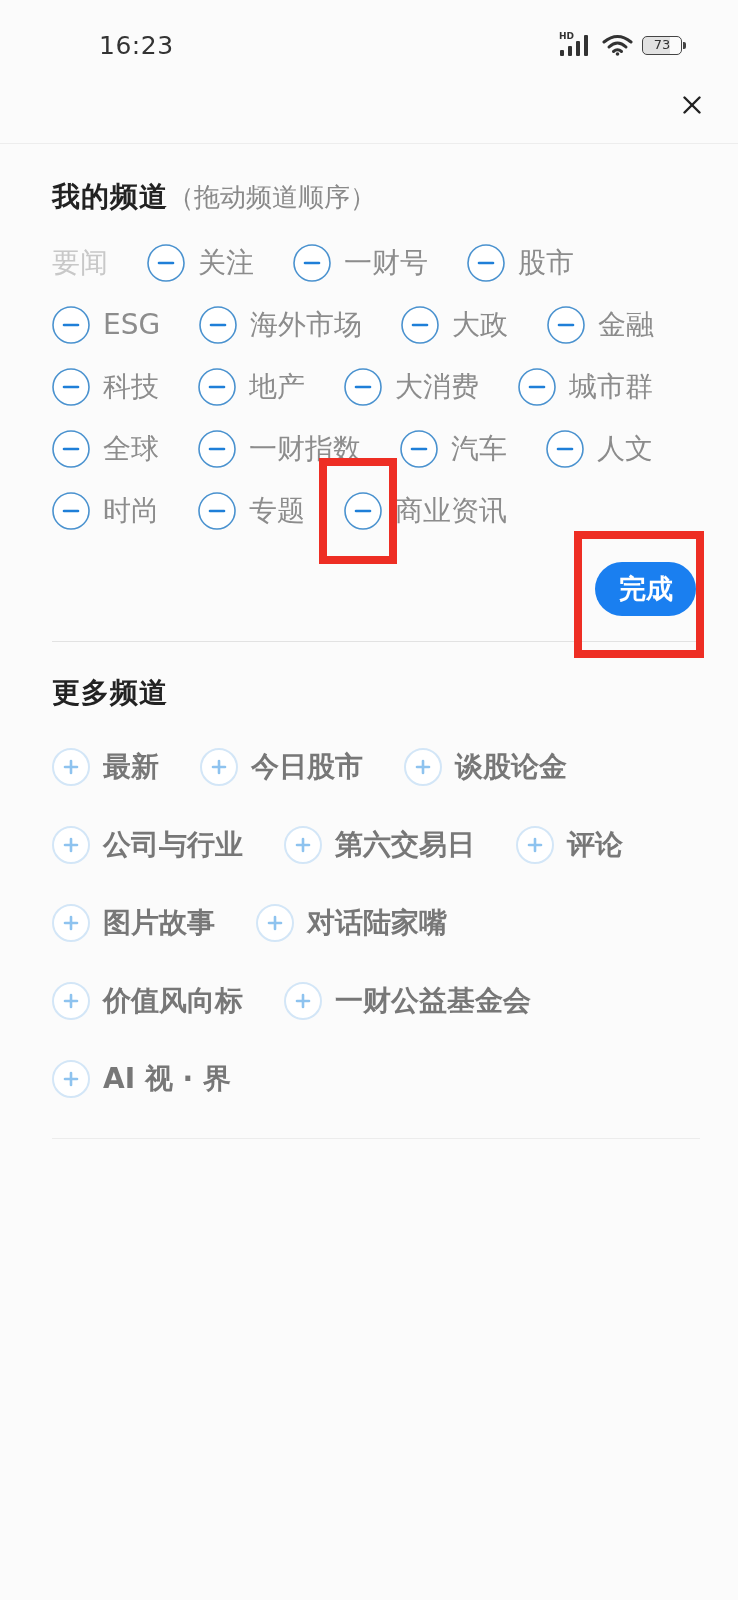  Describe the element at coordinates (645, 589) in the screenshot. I see `done-button: 完成` at that location.